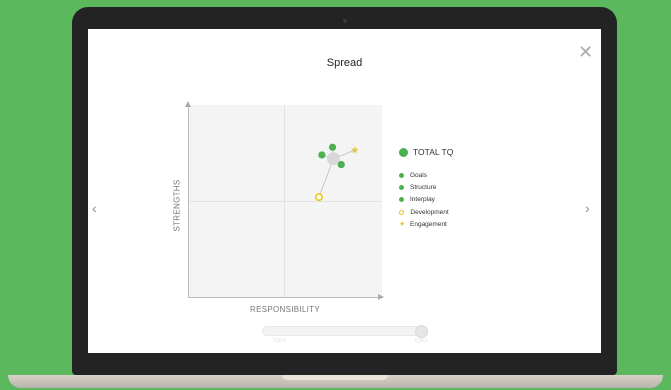 Image resolution: width=671 pixels, height=390 pixels. Describe the element at coordinates (318, 197) in the screenshot. I see `point-development` at that location.